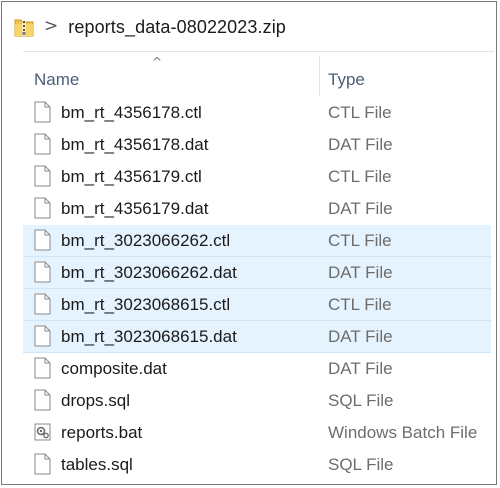  What do you see at coordinates (257, 241) in the screenshot?
I see `file-row: bm_rt_3023066262.ctl CTL File` at bounding box center [257, 241].